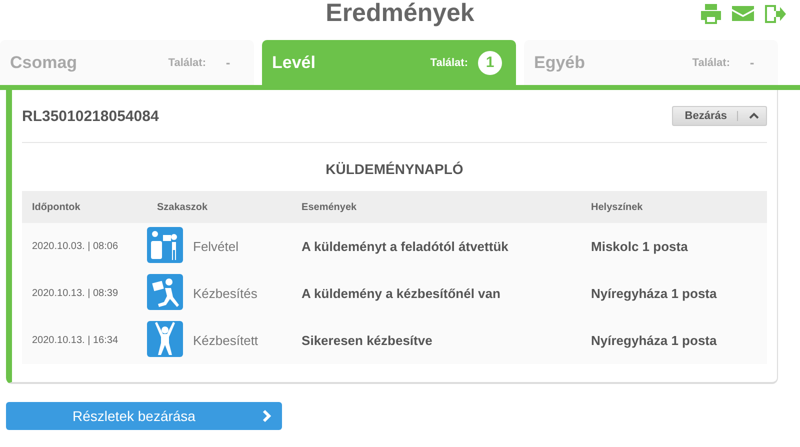 The image size is (800, 447). I want to click on column-header: Események, so click(437, 207).